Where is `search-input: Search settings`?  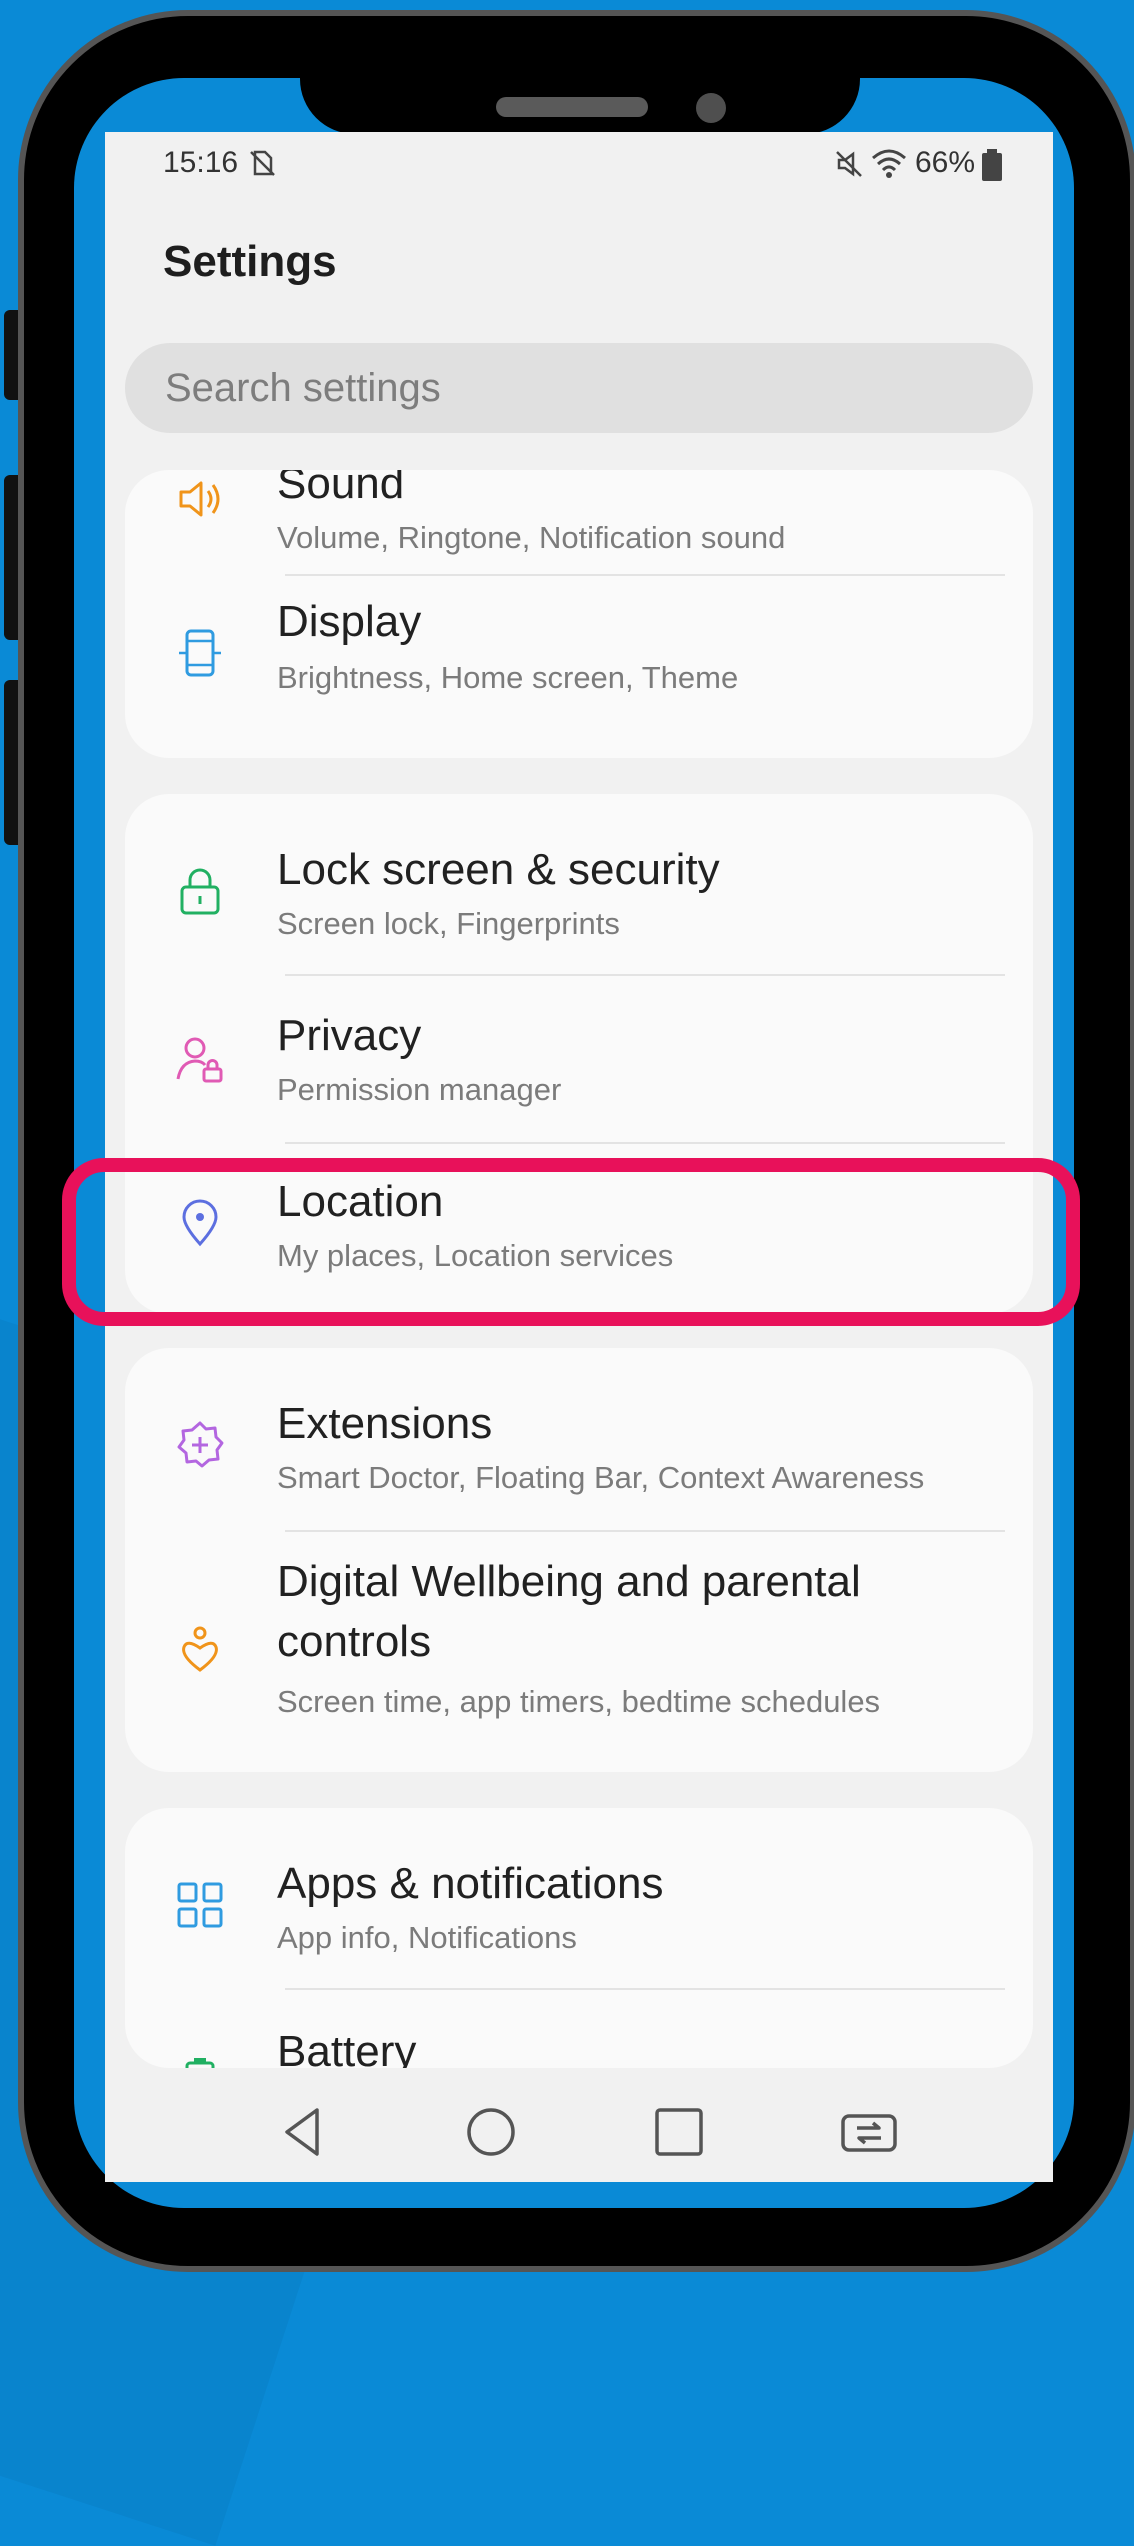 search-input: Search settings is located at coordinates (579, 388).